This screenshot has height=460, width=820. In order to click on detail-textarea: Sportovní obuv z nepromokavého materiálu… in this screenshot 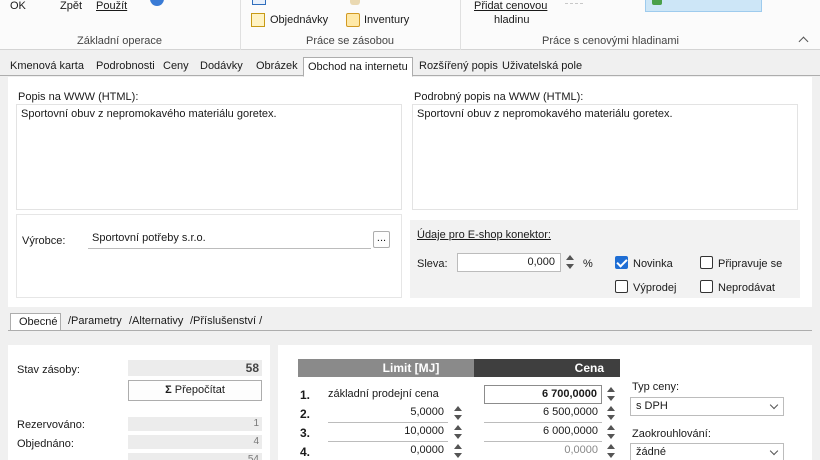, I will do `click(605, 157)`.